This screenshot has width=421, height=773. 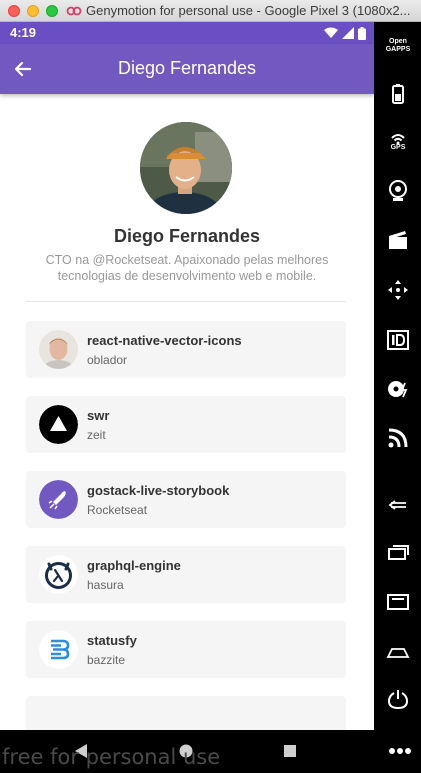 I want to click on recent-apps-icon, so click(x=398, y=552).